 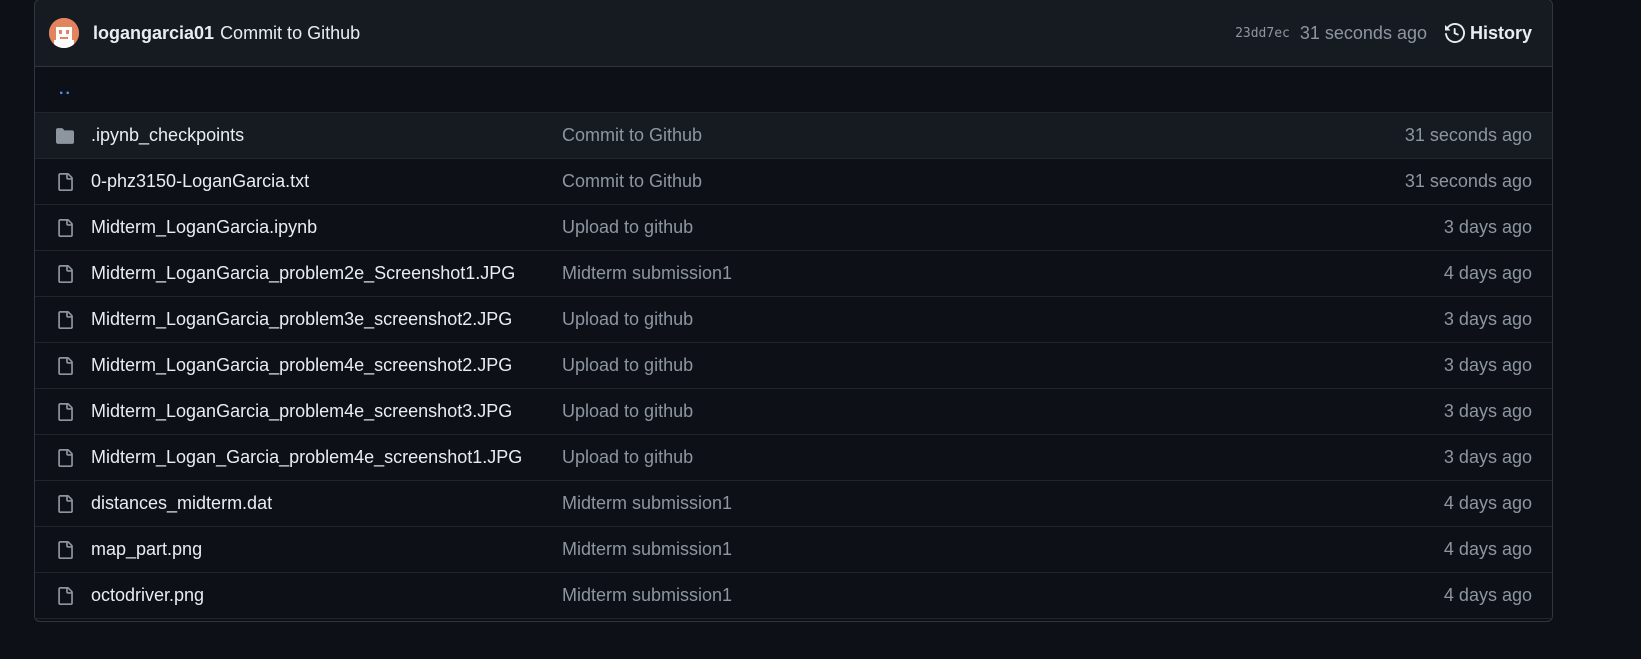 I want to click on history-label: History, so click(x=1500, y=32).